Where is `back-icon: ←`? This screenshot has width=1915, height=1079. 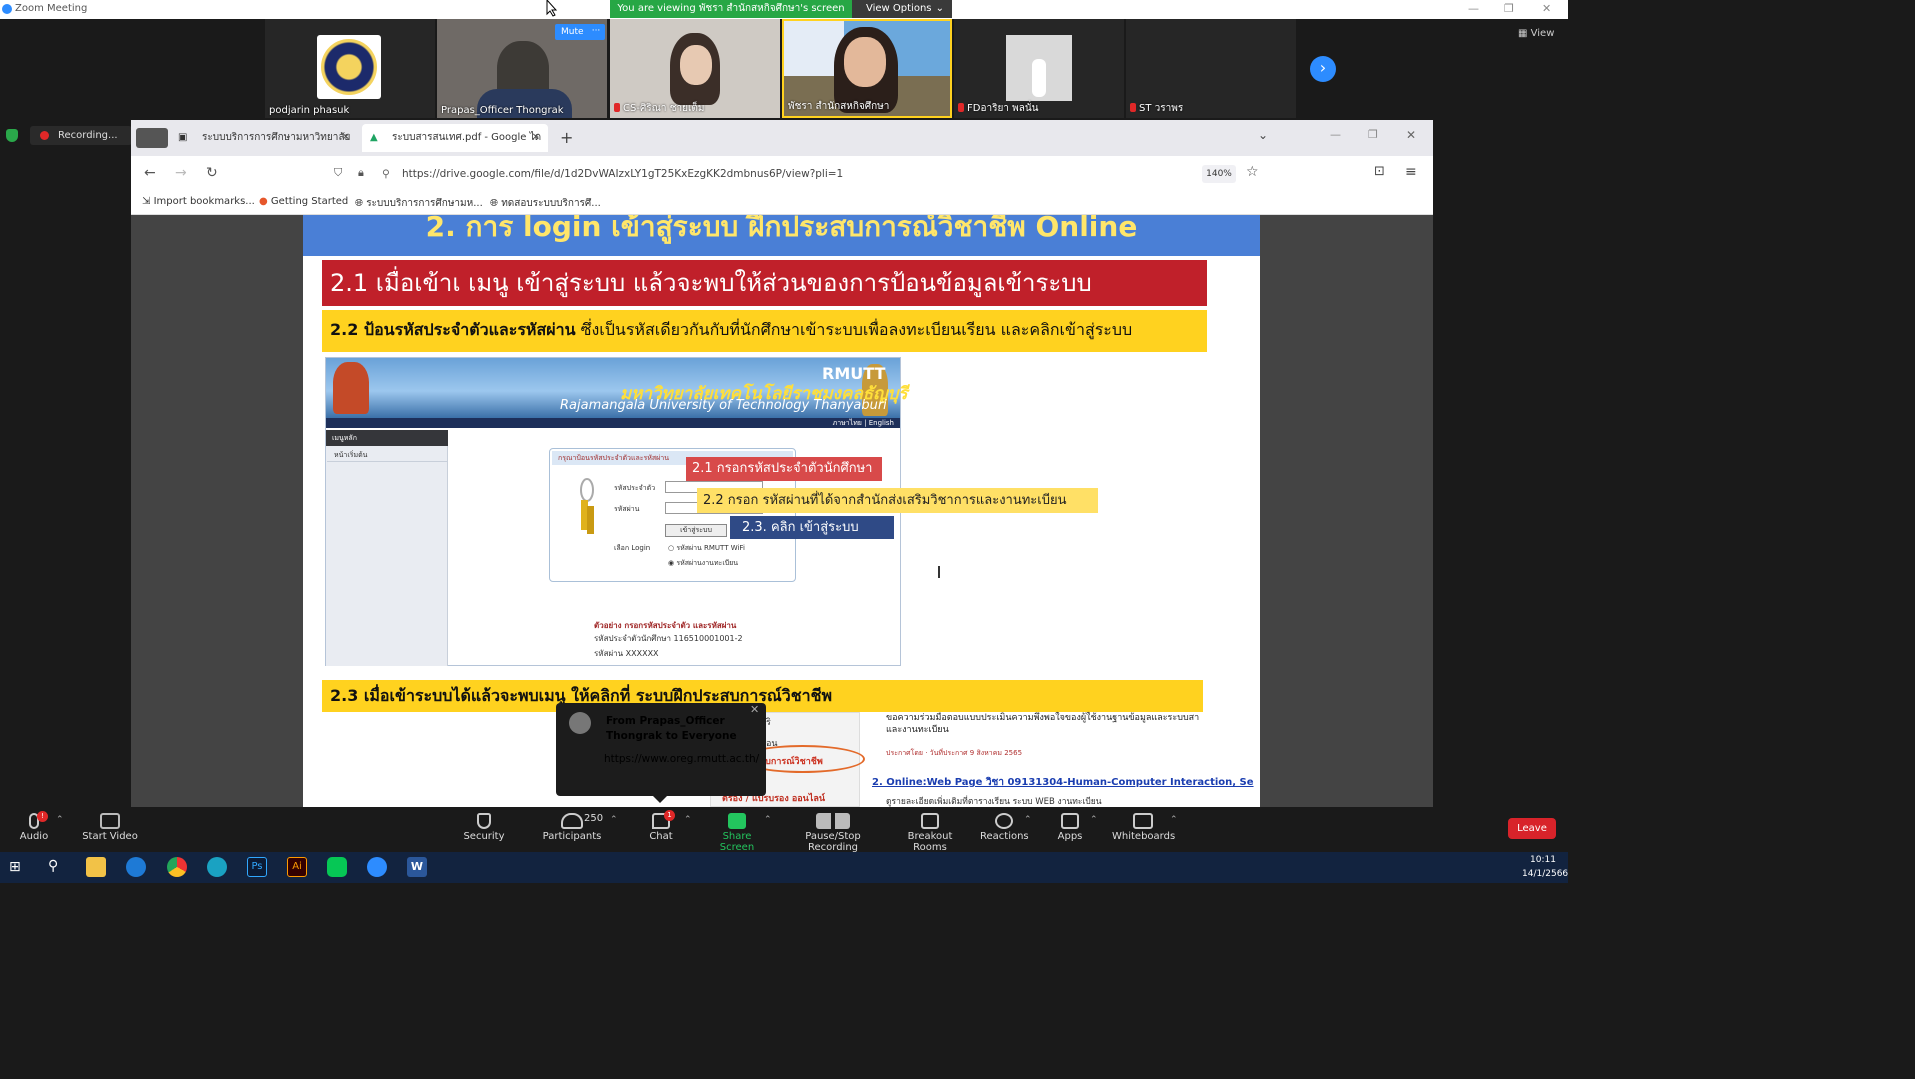 back-icon: ← is located at coordinates (150, 173).